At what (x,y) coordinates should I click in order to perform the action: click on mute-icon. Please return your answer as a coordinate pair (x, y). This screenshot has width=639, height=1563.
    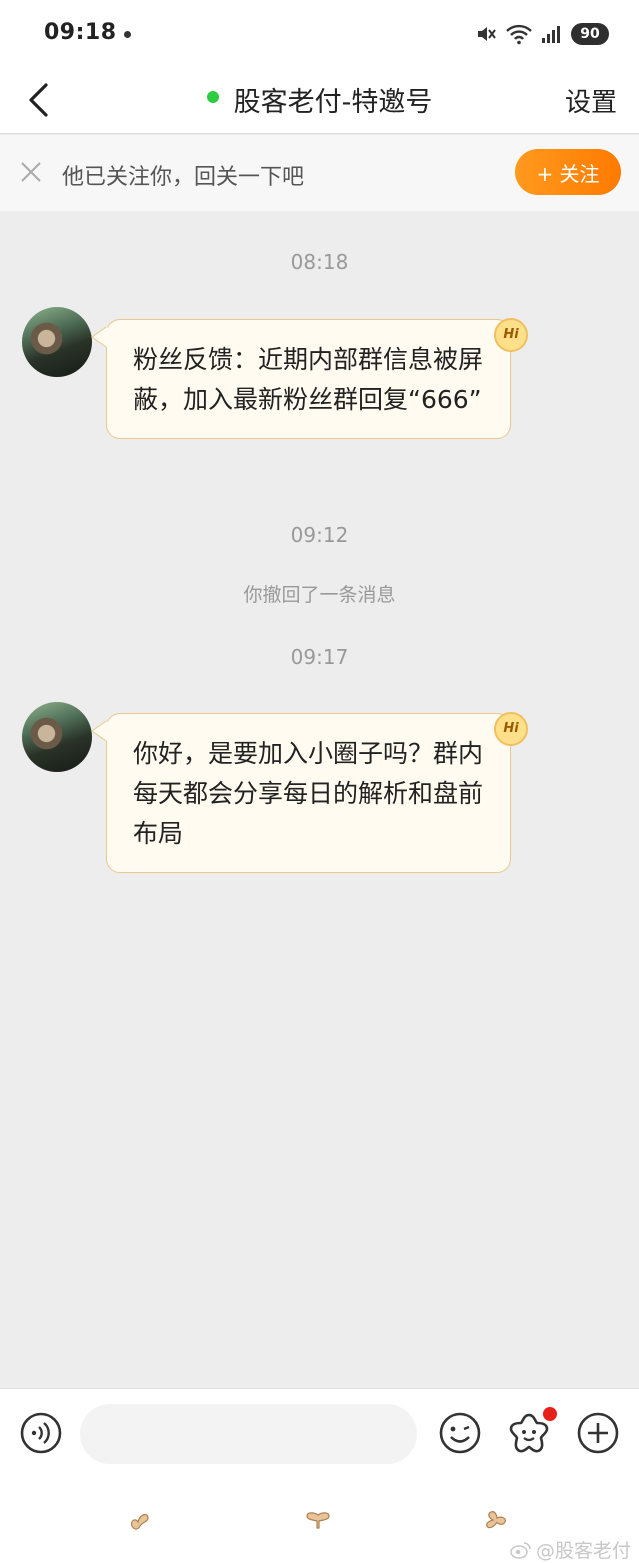
    Looking at the image, I should click on (487, 34).